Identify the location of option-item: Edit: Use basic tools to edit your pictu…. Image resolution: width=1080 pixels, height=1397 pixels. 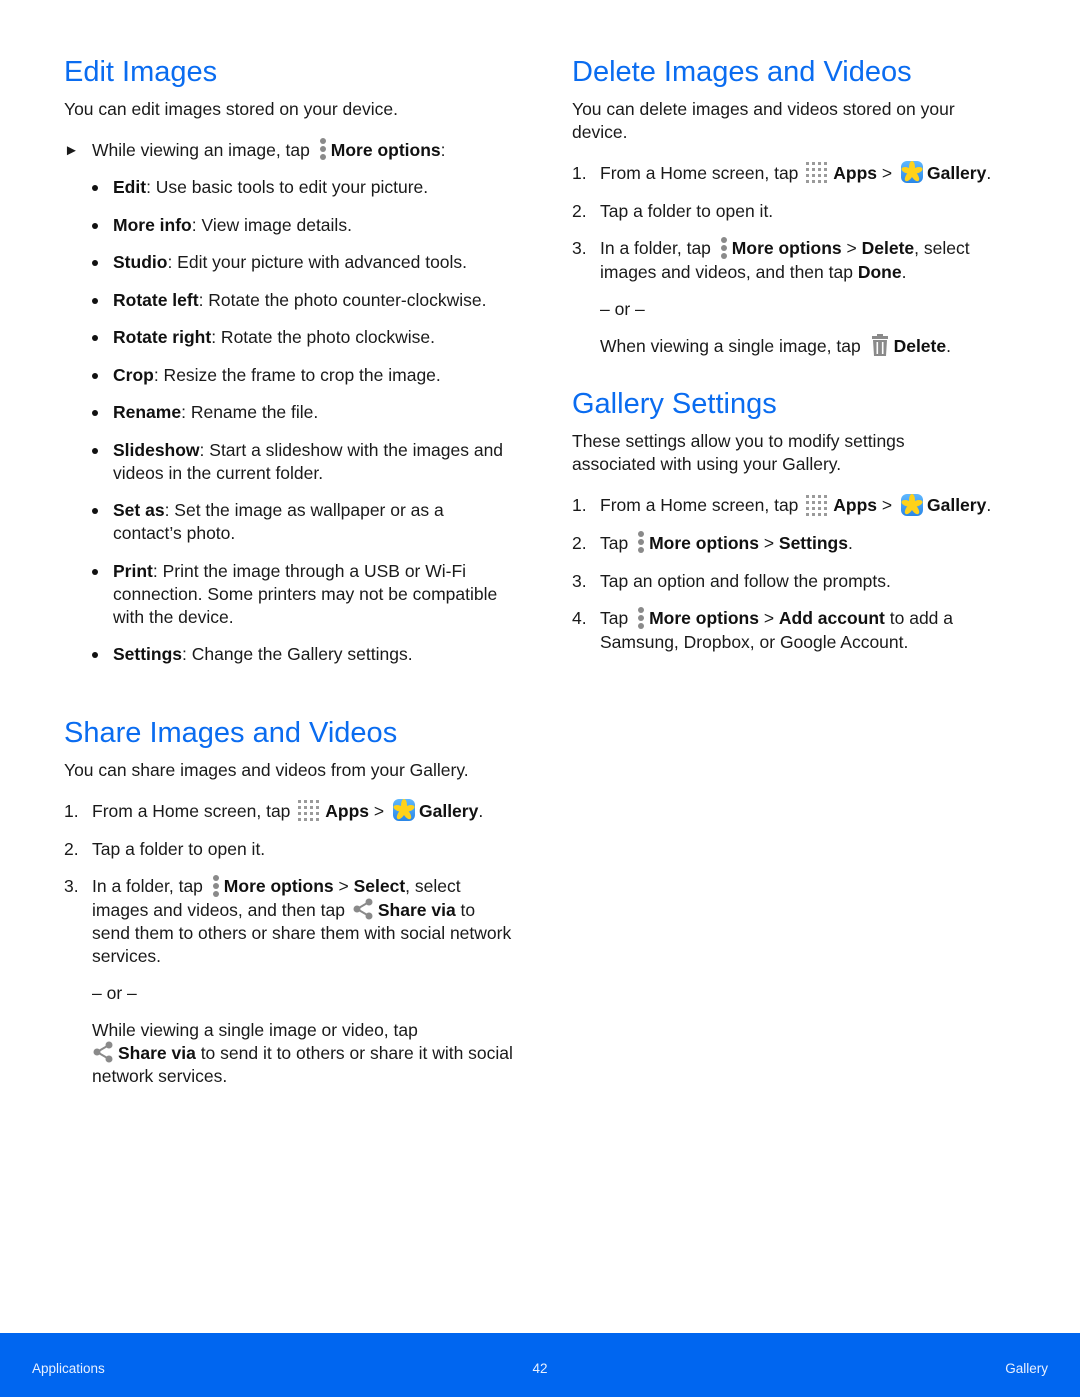
(303, 187).